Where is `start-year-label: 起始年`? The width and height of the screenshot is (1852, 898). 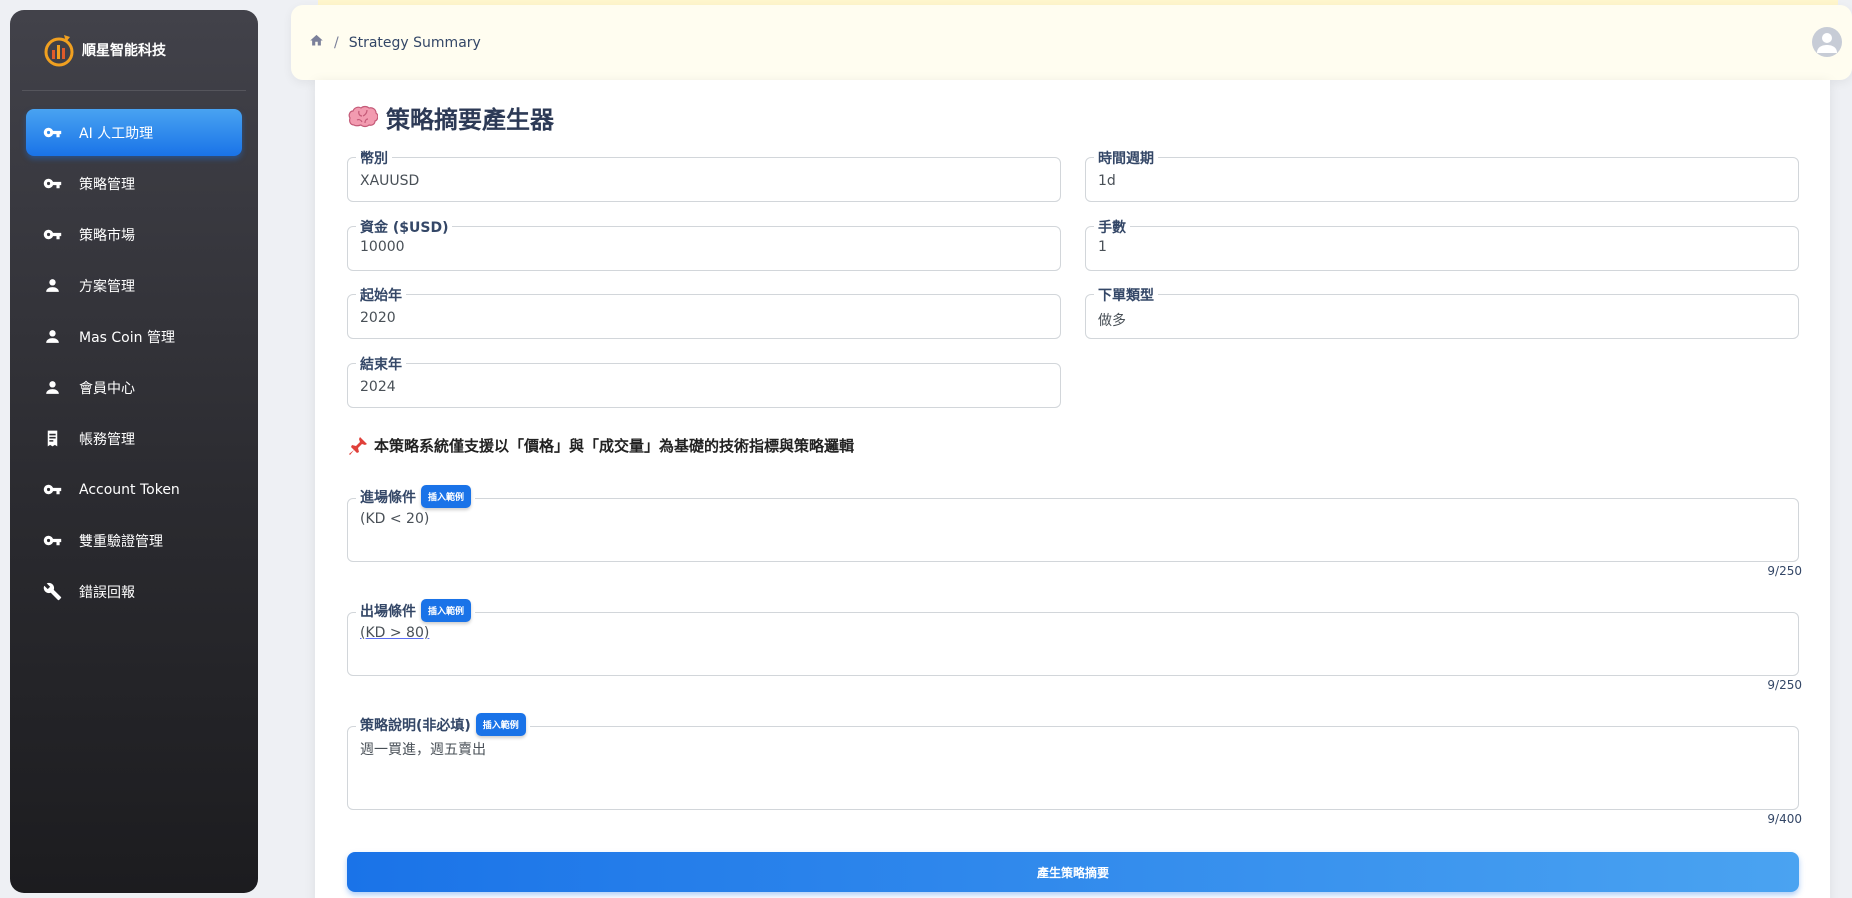 start-year-label: 起始年 is located at coordinates (381, 295).